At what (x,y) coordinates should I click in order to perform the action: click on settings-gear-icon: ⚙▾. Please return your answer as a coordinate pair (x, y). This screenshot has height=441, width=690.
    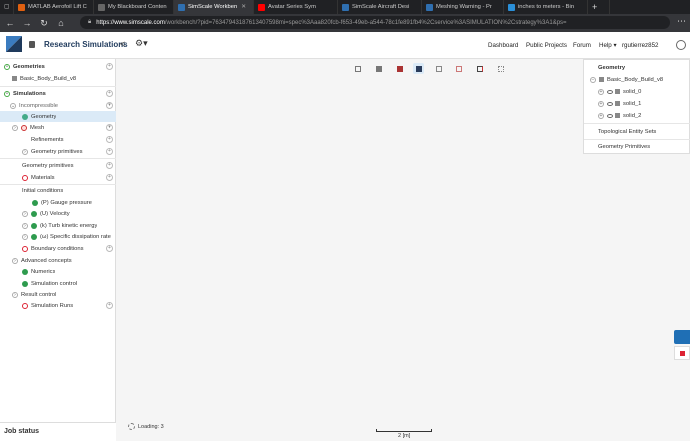
    Looking at the image, I should click on (141, 43).